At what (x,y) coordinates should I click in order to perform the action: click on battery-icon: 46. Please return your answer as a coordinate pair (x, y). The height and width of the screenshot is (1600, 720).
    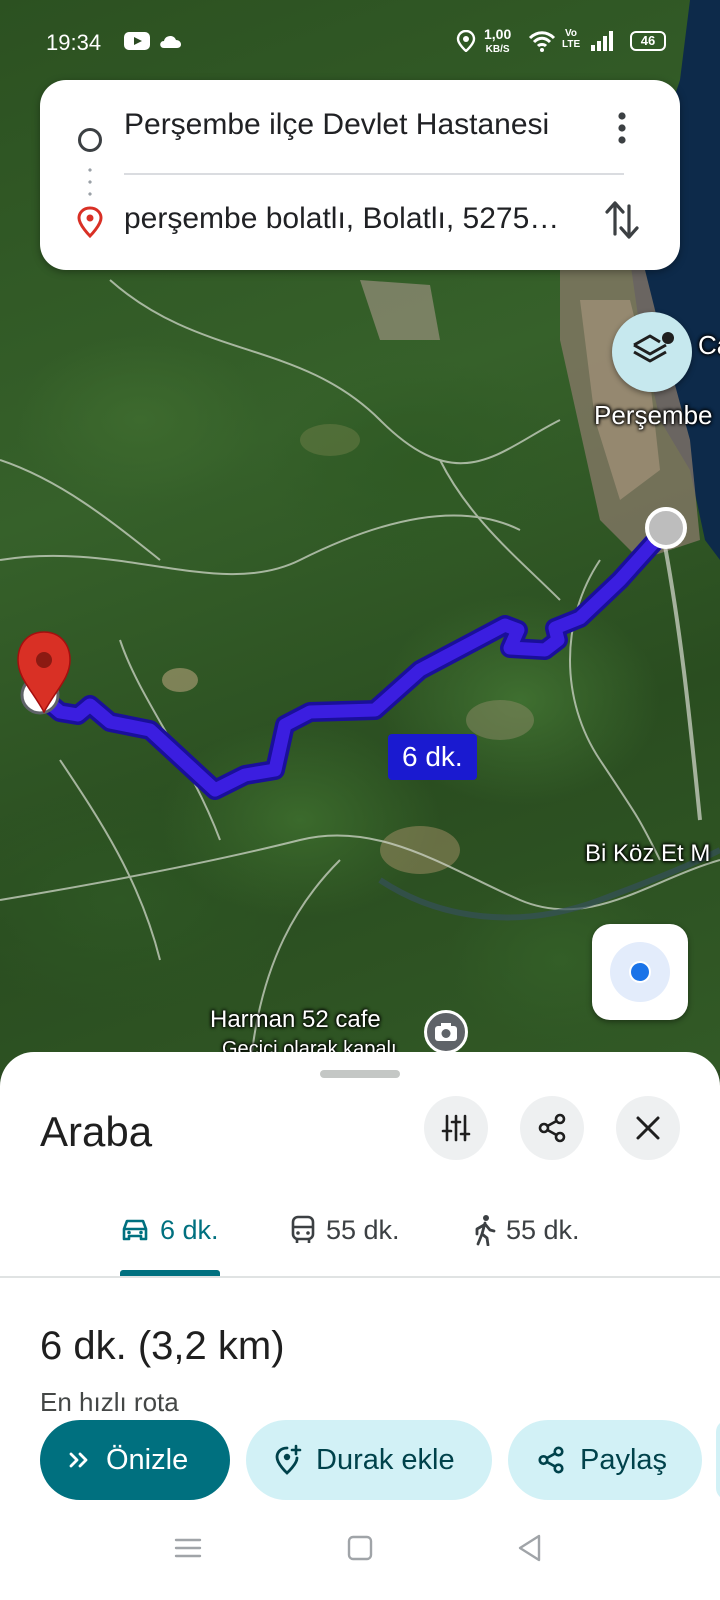
    Looking at the image, I should click on (648, 41).